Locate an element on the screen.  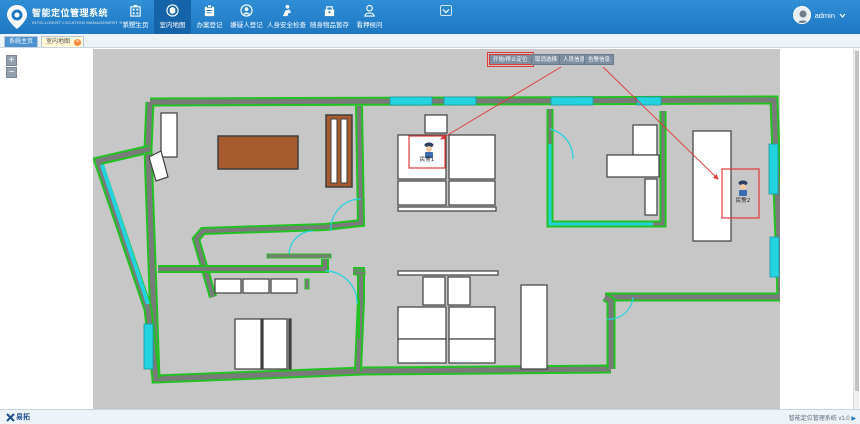
nav-item-suspect-register: 嫌疑人登记 is located at coordinates (246, 17).